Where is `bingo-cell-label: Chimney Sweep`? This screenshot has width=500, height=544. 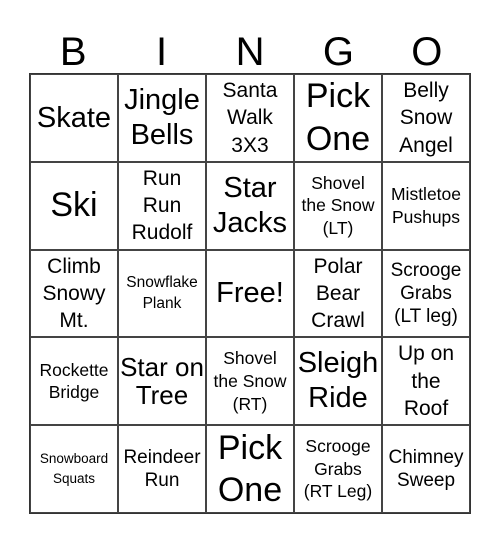
bingo-cell-label: Chimney Sweep is located at coordinates (426, 469).